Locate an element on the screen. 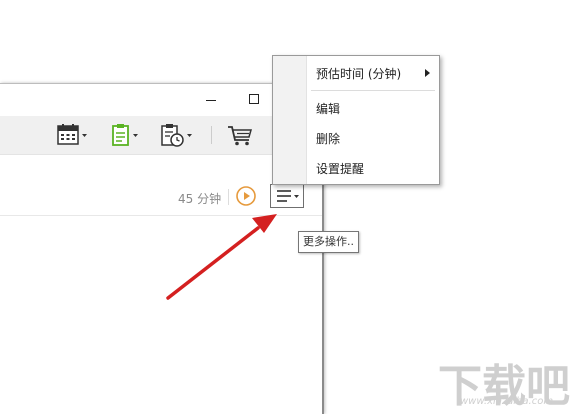  minimize-button is located at coordinates (211, 100).